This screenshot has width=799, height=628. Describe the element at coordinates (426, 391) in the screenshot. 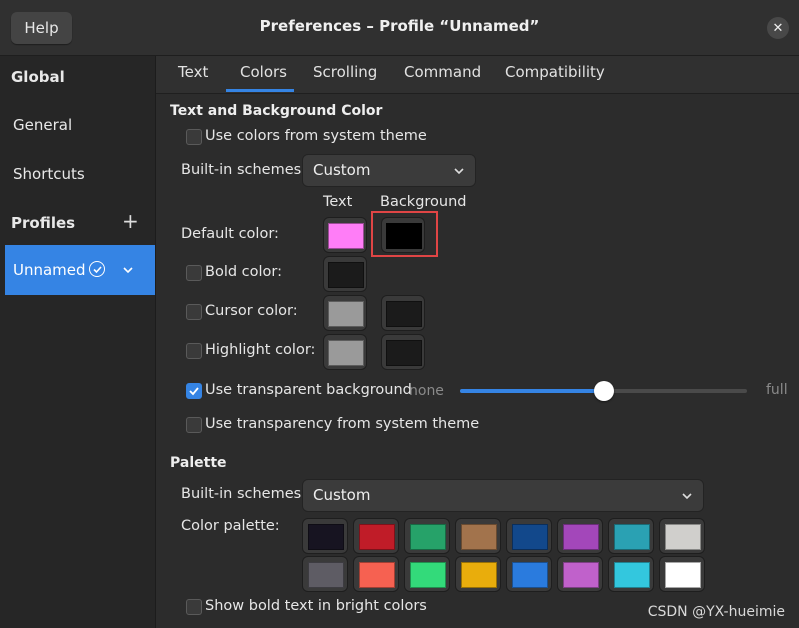

I see `slider-min-label: none` at that location.